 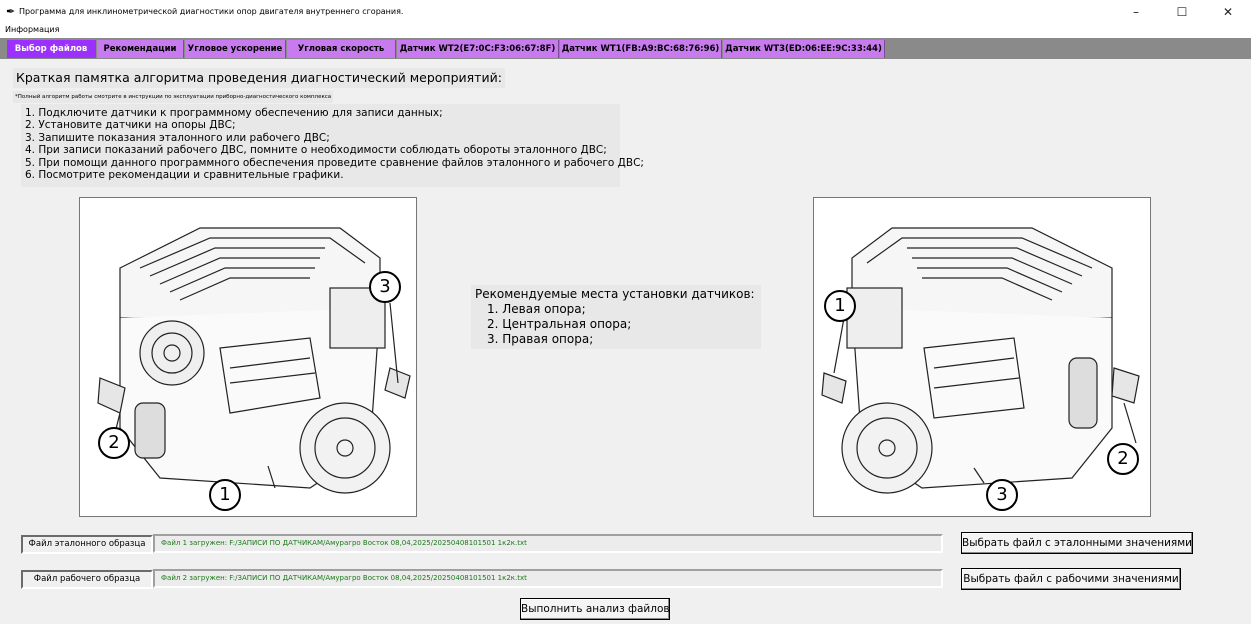 What do you see at coordinates (254, 360) in the screenshot?
I see `engine-drawing-left` at bounding box center [254, 360].